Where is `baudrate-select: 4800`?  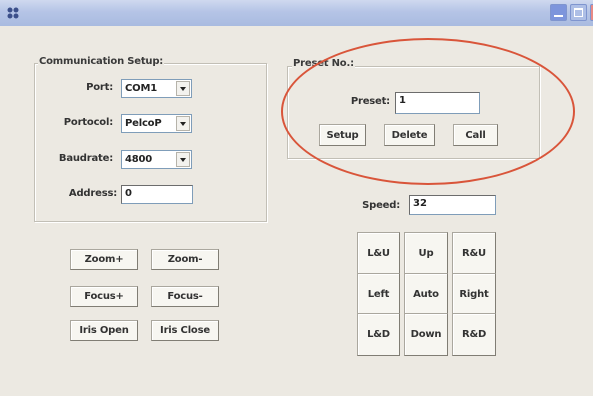
baudrate-select: 4800 is located at coordinates (156, 159).